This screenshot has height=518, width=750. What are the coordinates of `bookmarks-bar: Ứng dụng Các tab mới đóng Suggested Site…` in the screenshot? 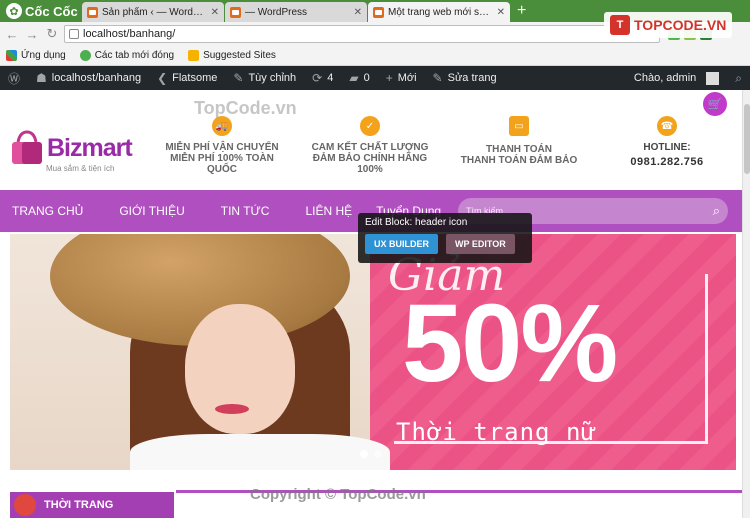 It's located at (375, 56).